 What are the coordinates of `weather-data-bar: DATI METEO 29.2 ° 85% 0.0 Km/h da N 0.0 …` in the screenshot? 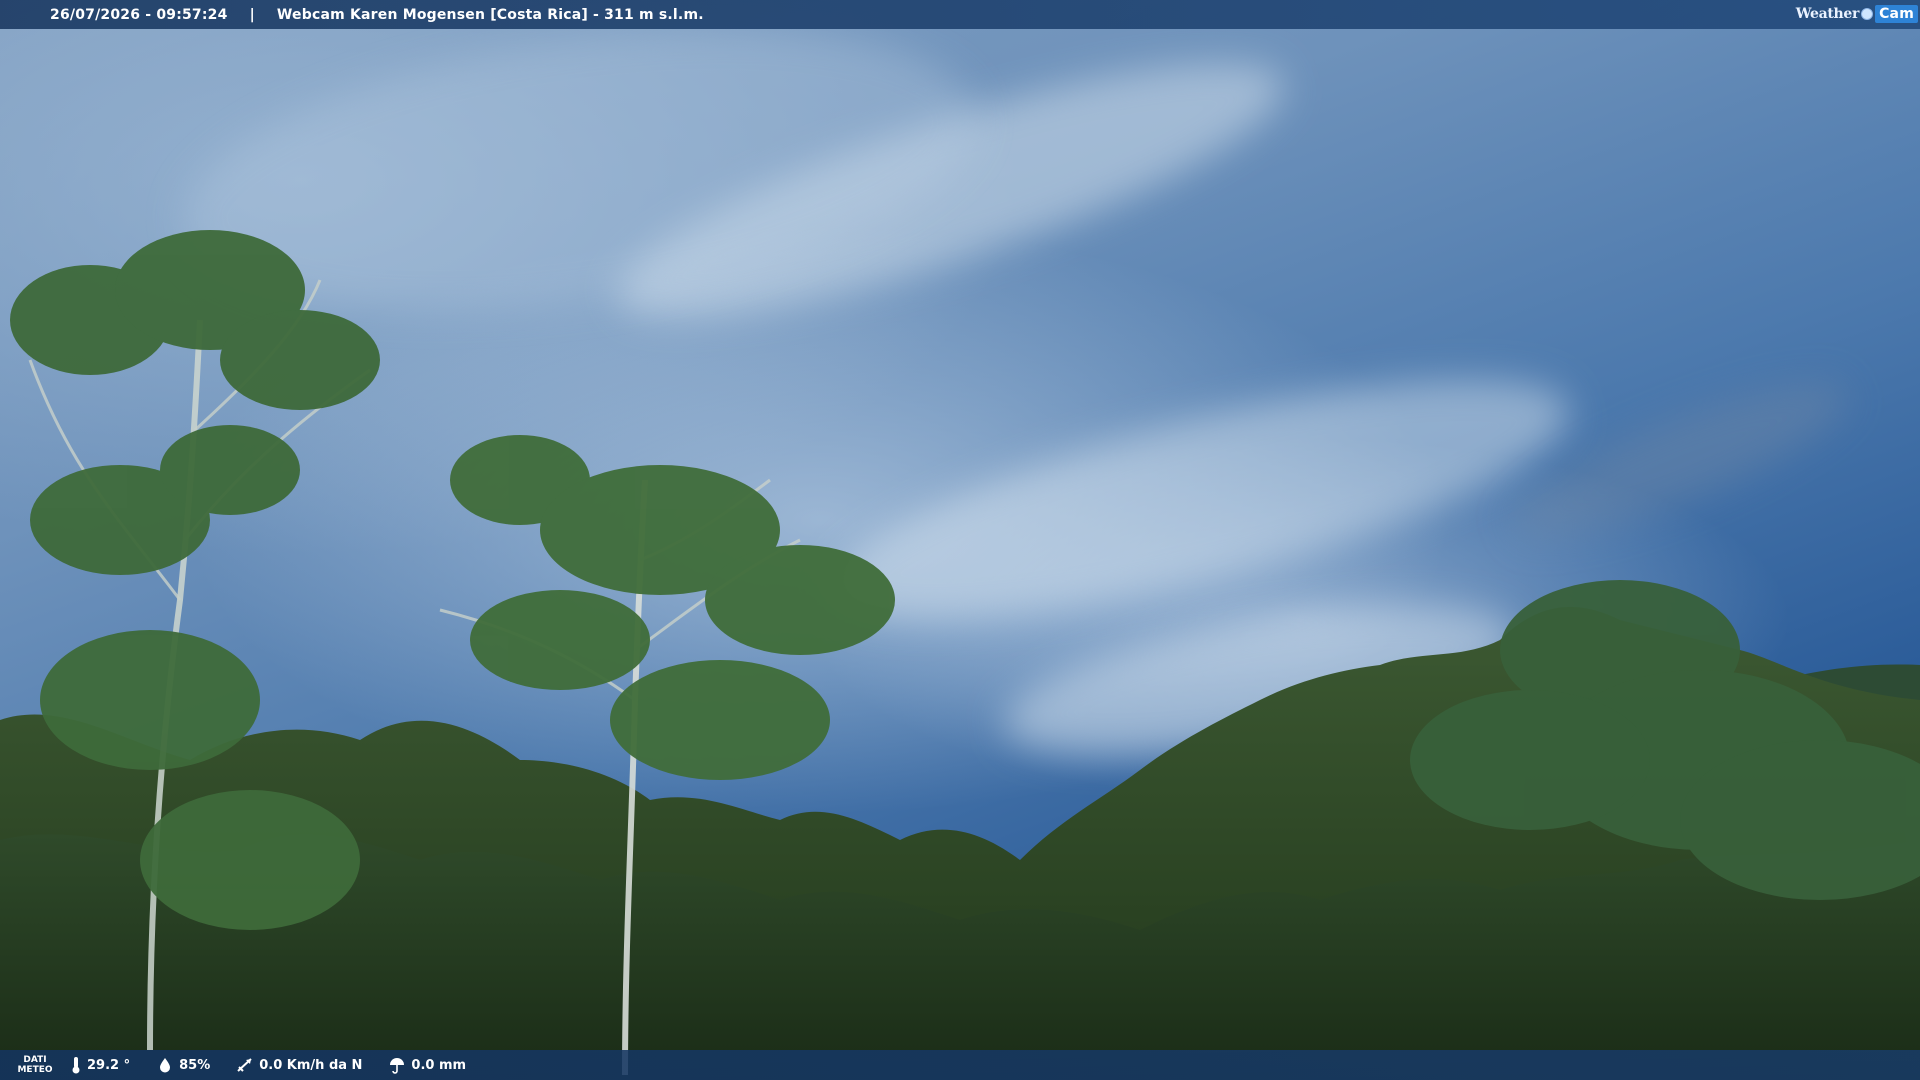 It's located at (960, 1065).